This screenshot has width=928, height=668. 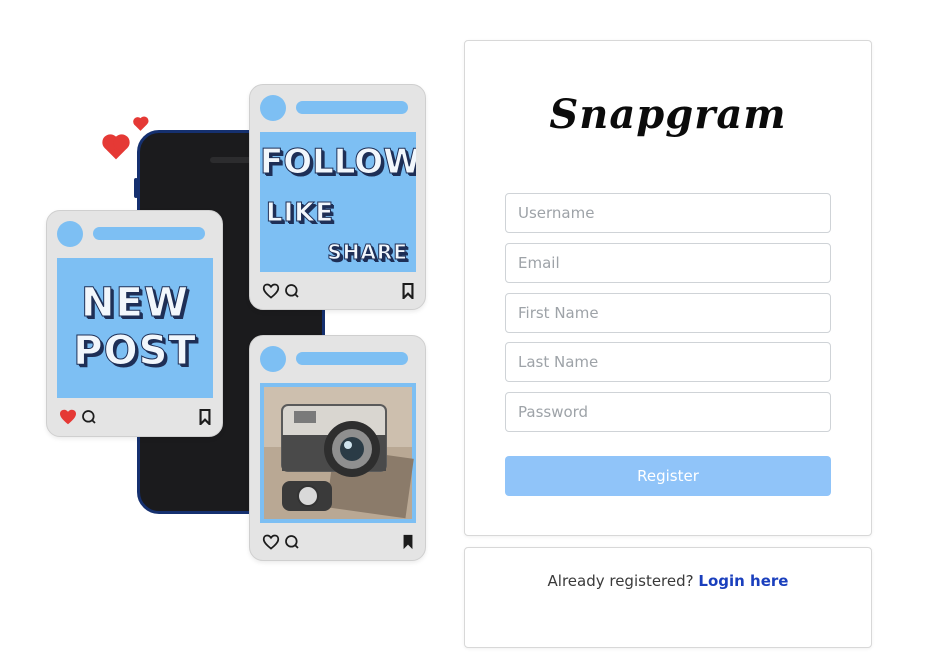 I want to click on post-text-line: LIKE, so click(x=300, y=213).